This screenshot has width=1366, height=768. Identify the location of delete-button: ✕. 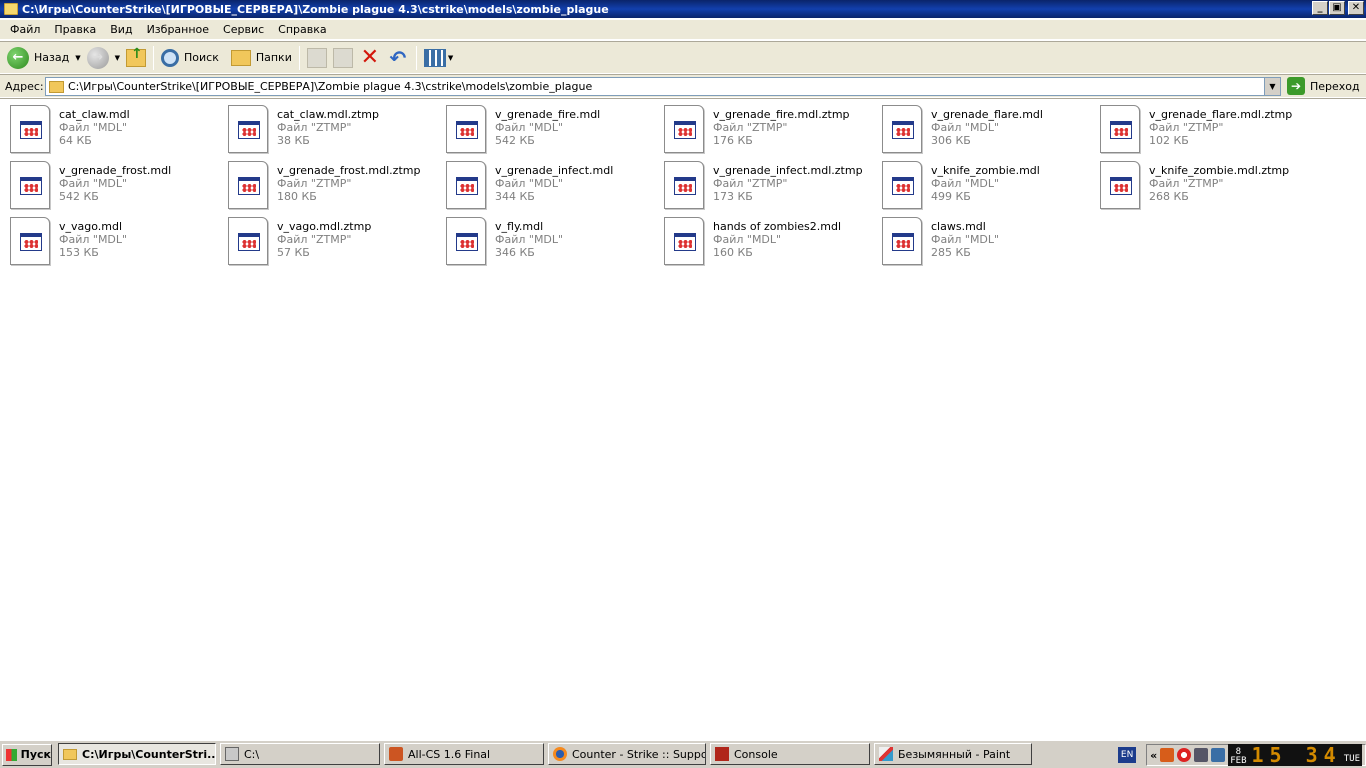
(370, 58).